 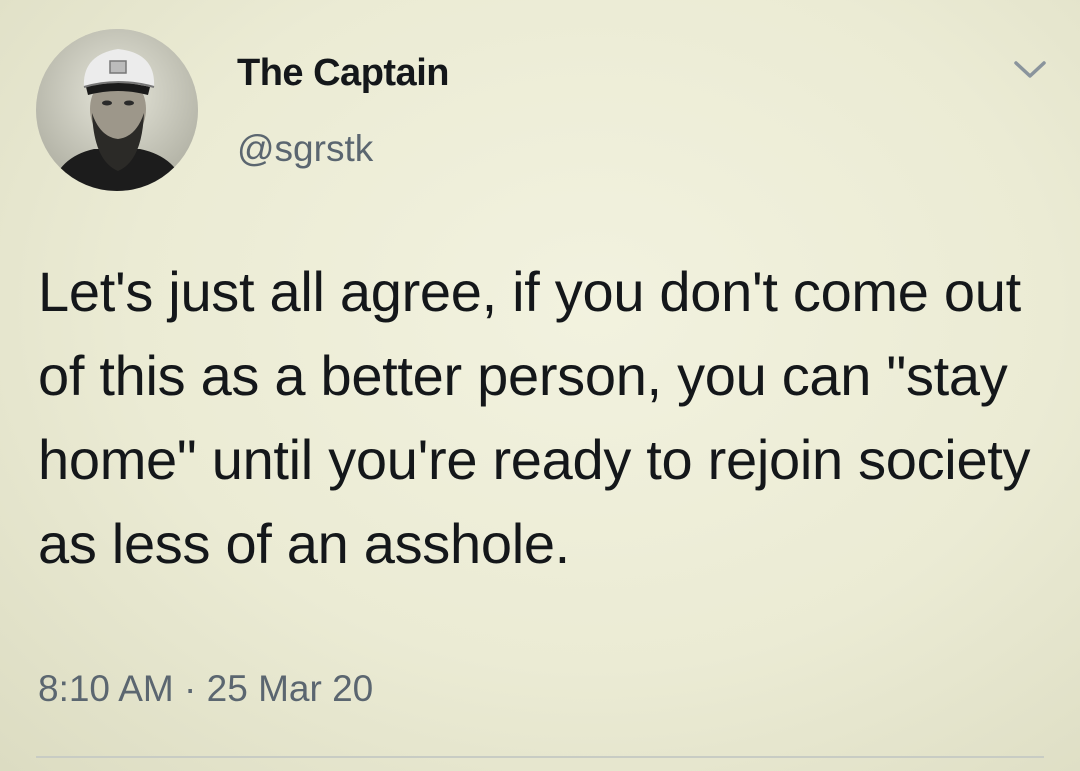 What do you see at coordinates (1030, 70) in the screenshot?
I see `chevron-down-icon` at bounding box center [1030, 70].